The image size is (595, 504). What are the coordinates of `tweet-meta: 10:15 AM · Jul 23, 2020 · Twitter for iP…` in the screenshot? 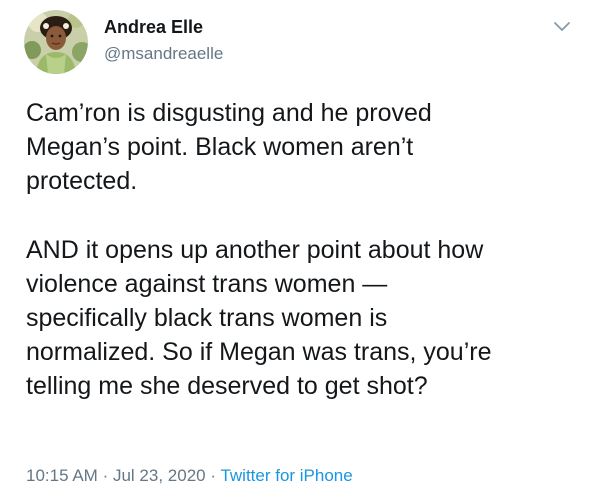 It's located at (189, 476).